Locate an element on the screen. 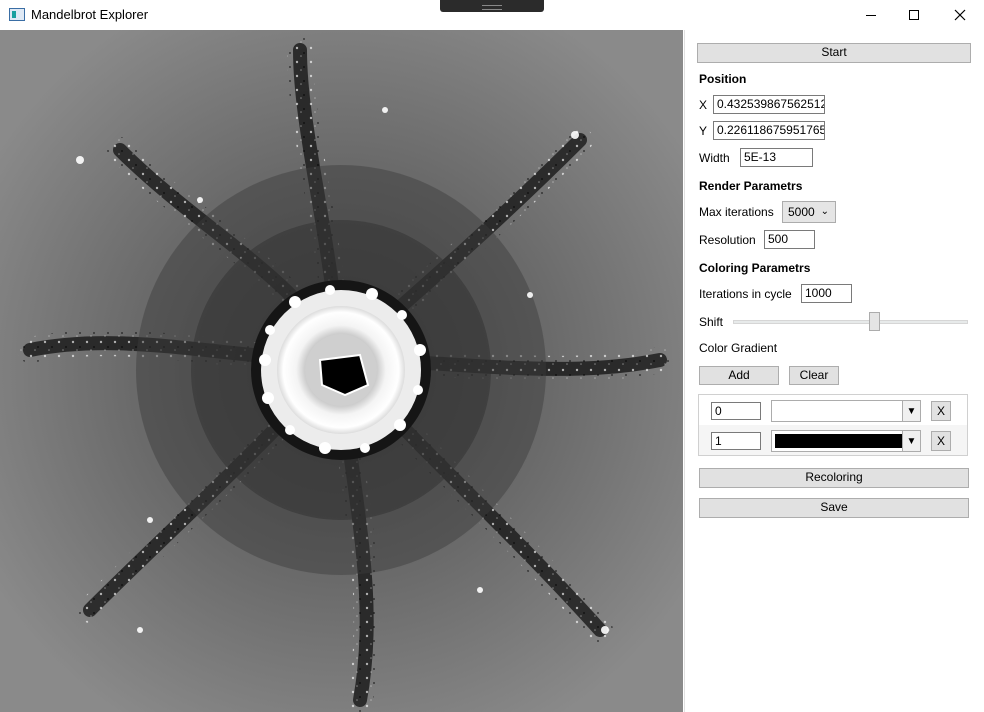  y-label: Y is located at coordinates (703, 131).